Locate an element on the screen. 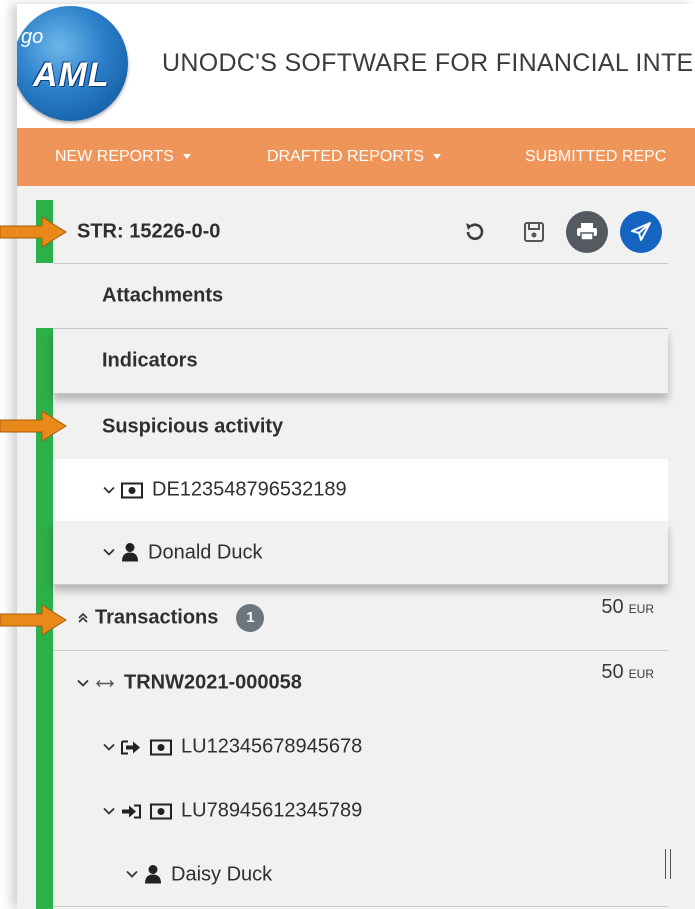 The height and width of the screenshot is (909, 695). transaction-total: 50 EUR is located at coordinates (627, 672).